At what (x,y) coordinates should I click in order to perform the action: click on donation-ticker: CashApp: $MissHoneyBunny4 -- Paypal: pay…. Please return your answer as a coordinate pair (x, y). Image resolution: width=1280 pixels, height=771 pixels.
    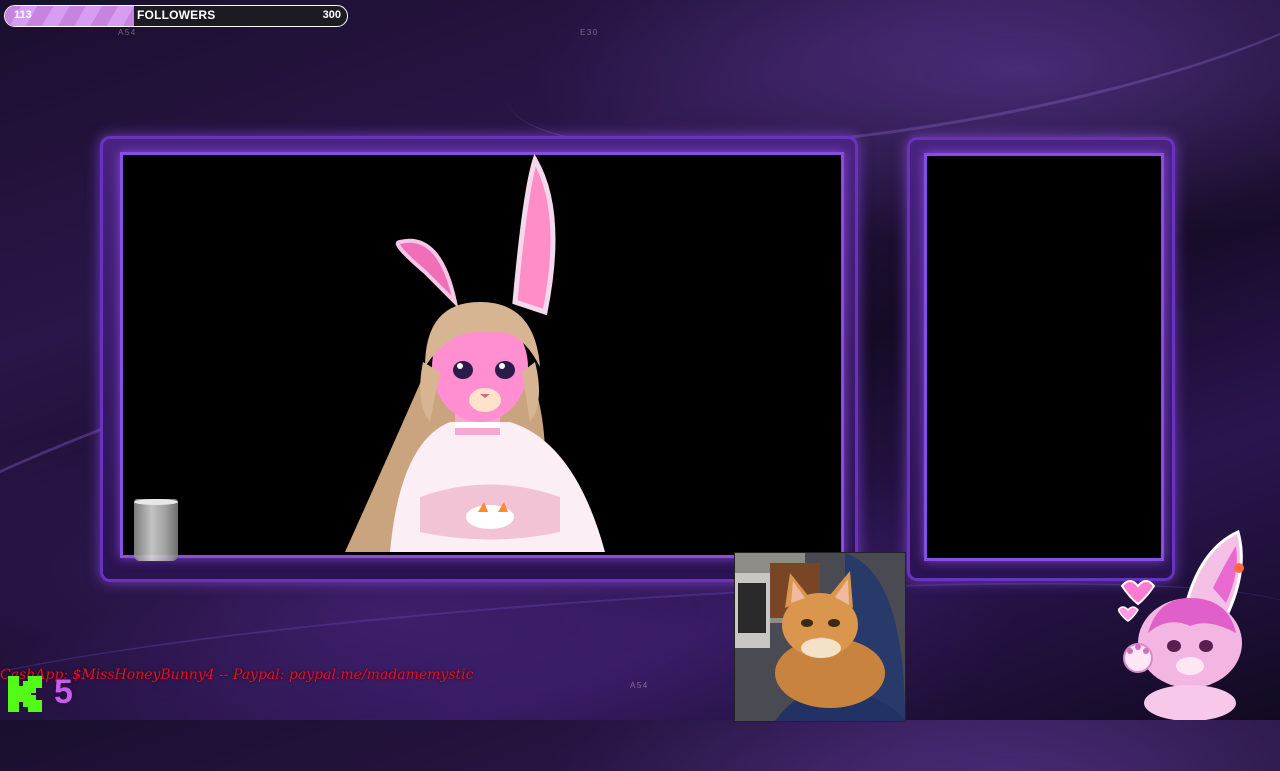
    Looking at the image, I should click on (237, 675).